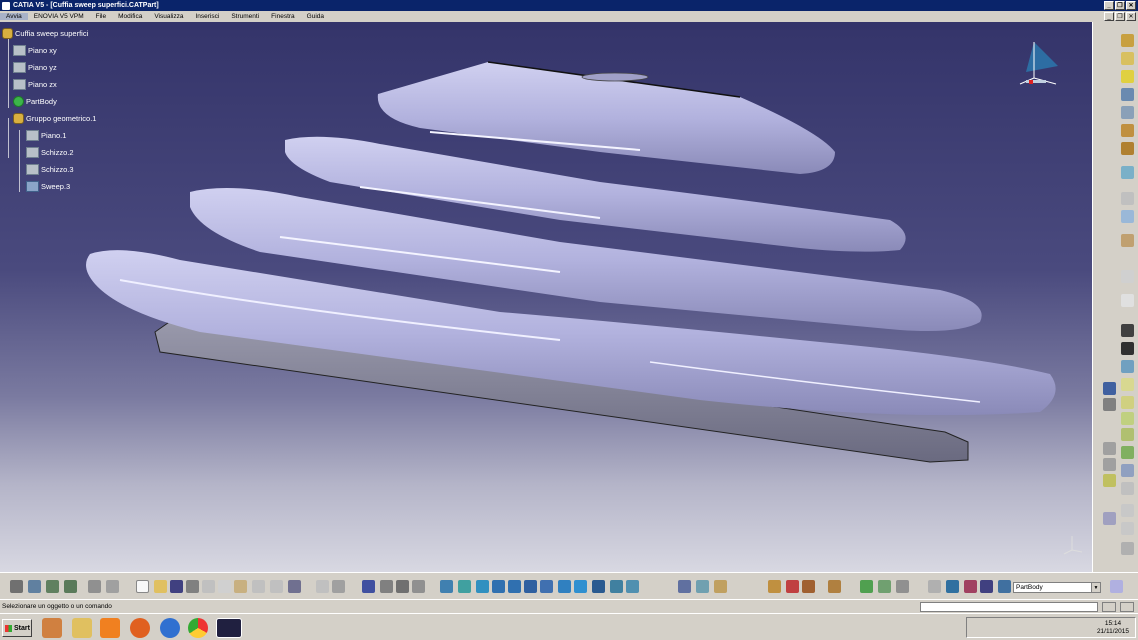 The height and width of the screenshot is (640, 1138). What do you see at coordinates (1127, 488) in the screenshot?
I see `pattern-icon` at bounding box center [1127, 488].